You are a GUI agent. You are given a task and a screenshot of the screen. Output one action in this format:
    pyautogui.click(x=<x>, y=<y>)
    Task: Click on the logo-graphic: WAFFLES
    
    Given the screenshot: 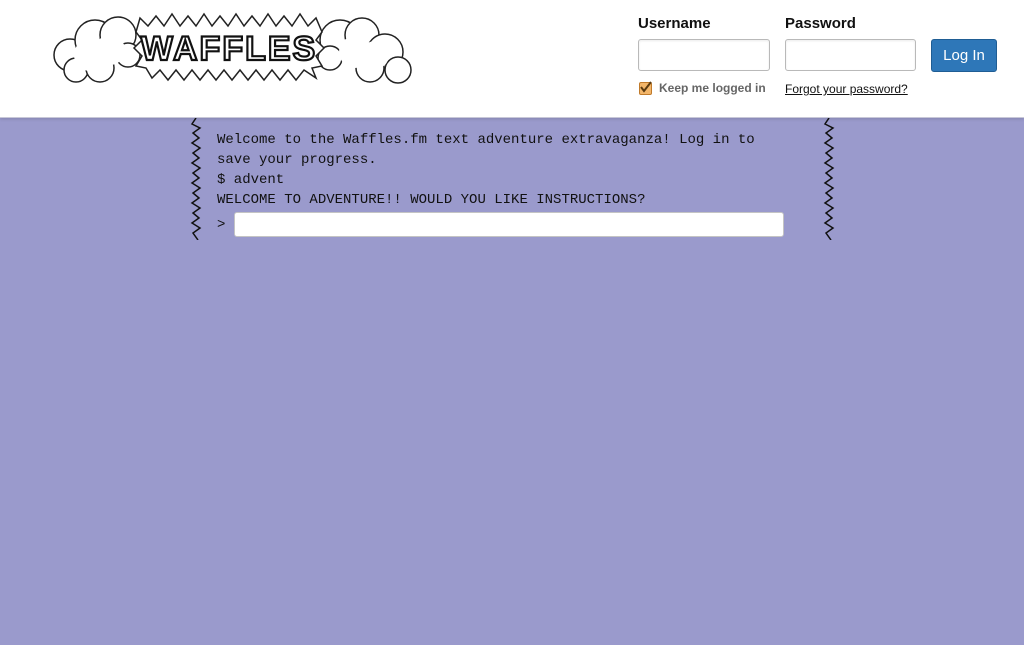 What is the action you would take?
    pyautogui.click(x=232, y=48)
    